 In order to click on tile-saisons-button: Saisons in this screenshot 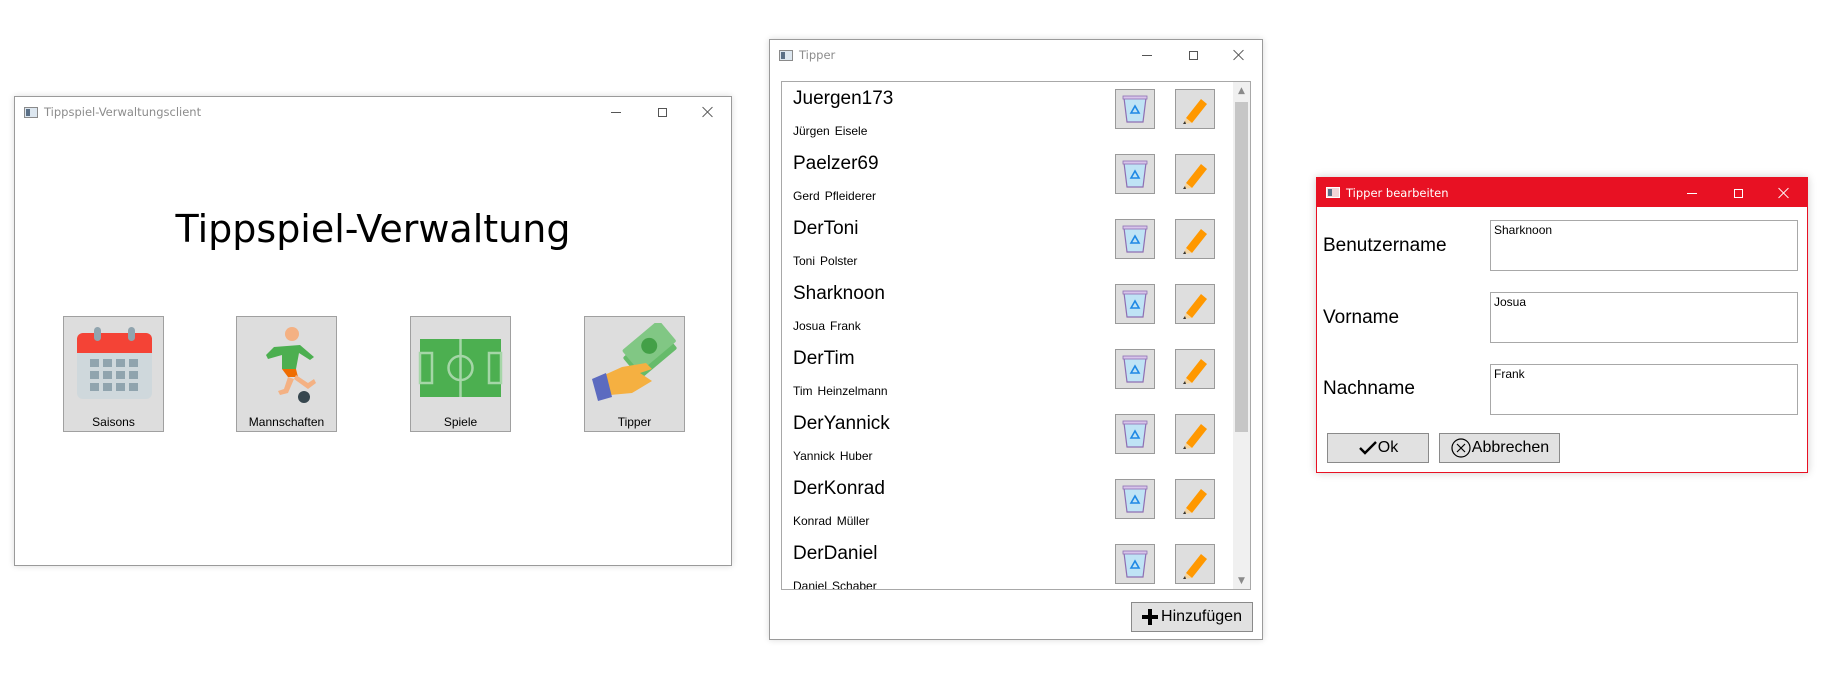, I will do `click(113, 374)`.